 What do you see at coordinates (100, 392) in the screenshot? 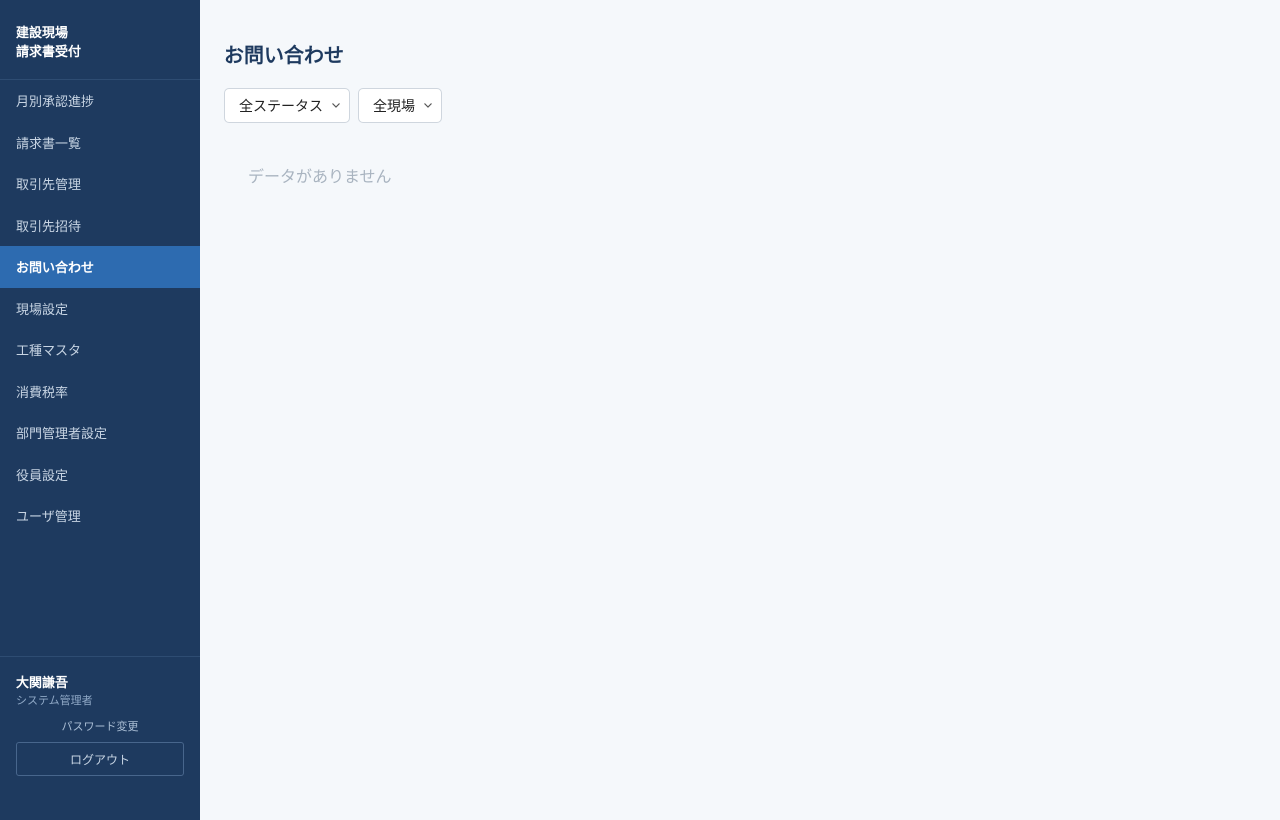
I see `sidebar-item-tax-rate: 消費税率` at bounding box center [100, 392].